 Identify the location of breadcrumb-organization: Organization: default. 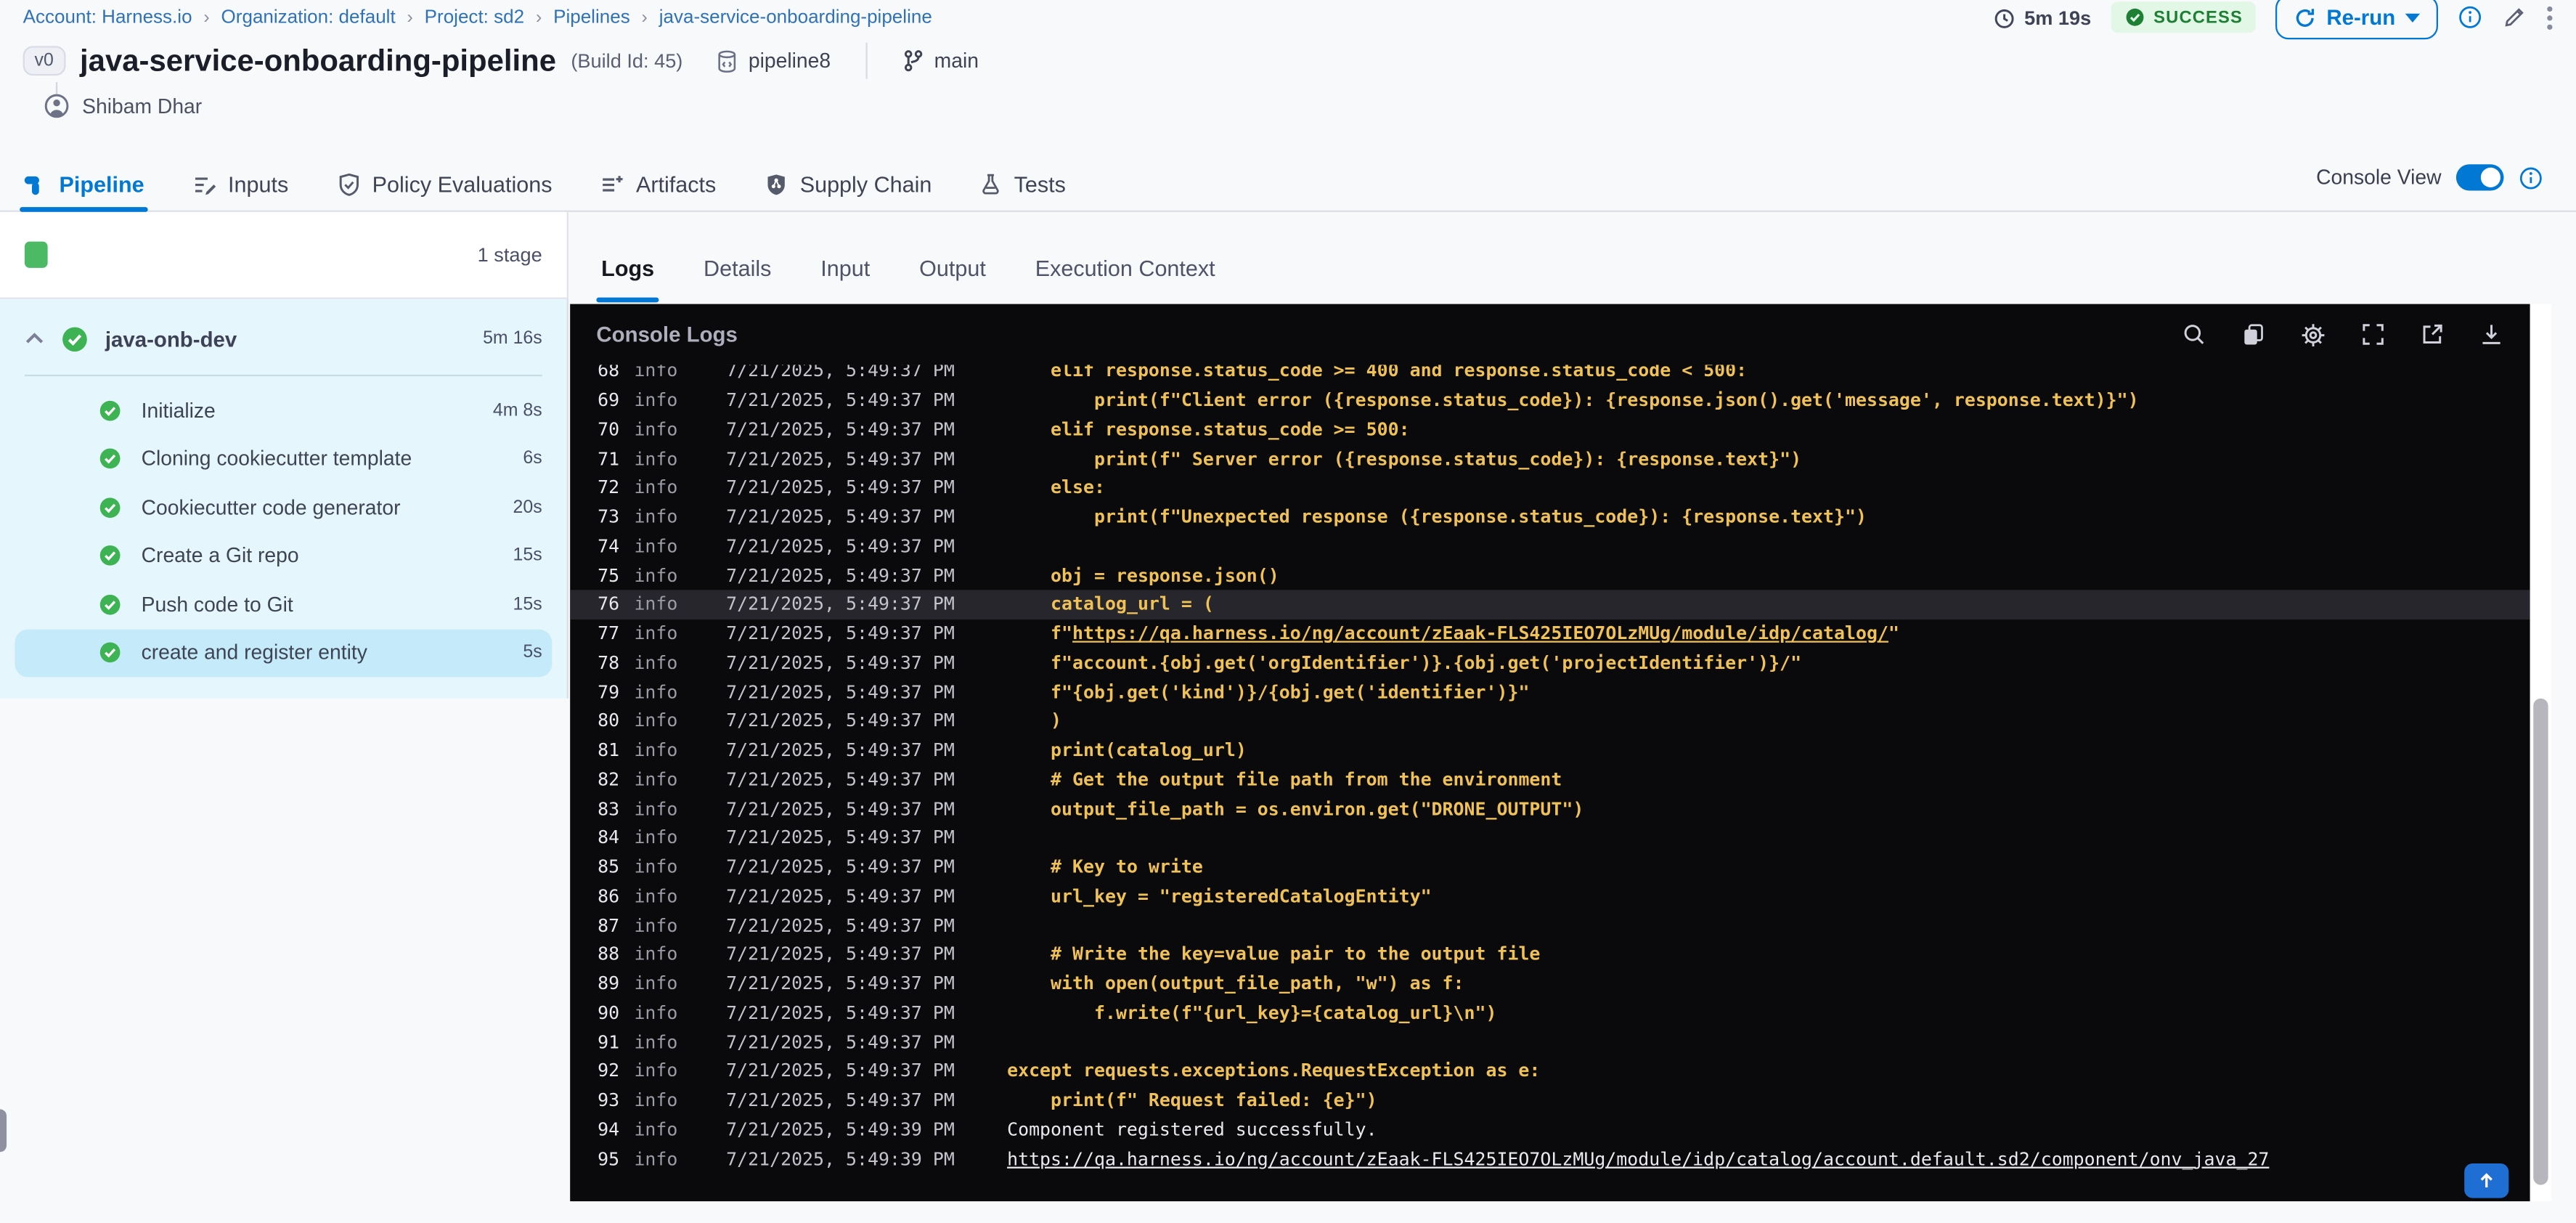
(308, 17).